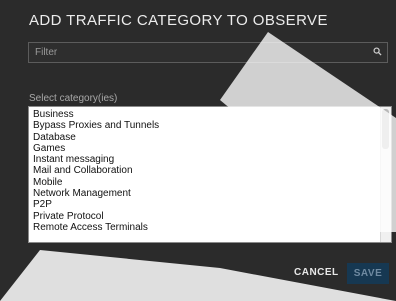 The width and height of the screenshot is (396, 301). What do you see at coordinates (204, 114) in the screenshot?
I see `list-item: Business` at bounding box center [204, 114].